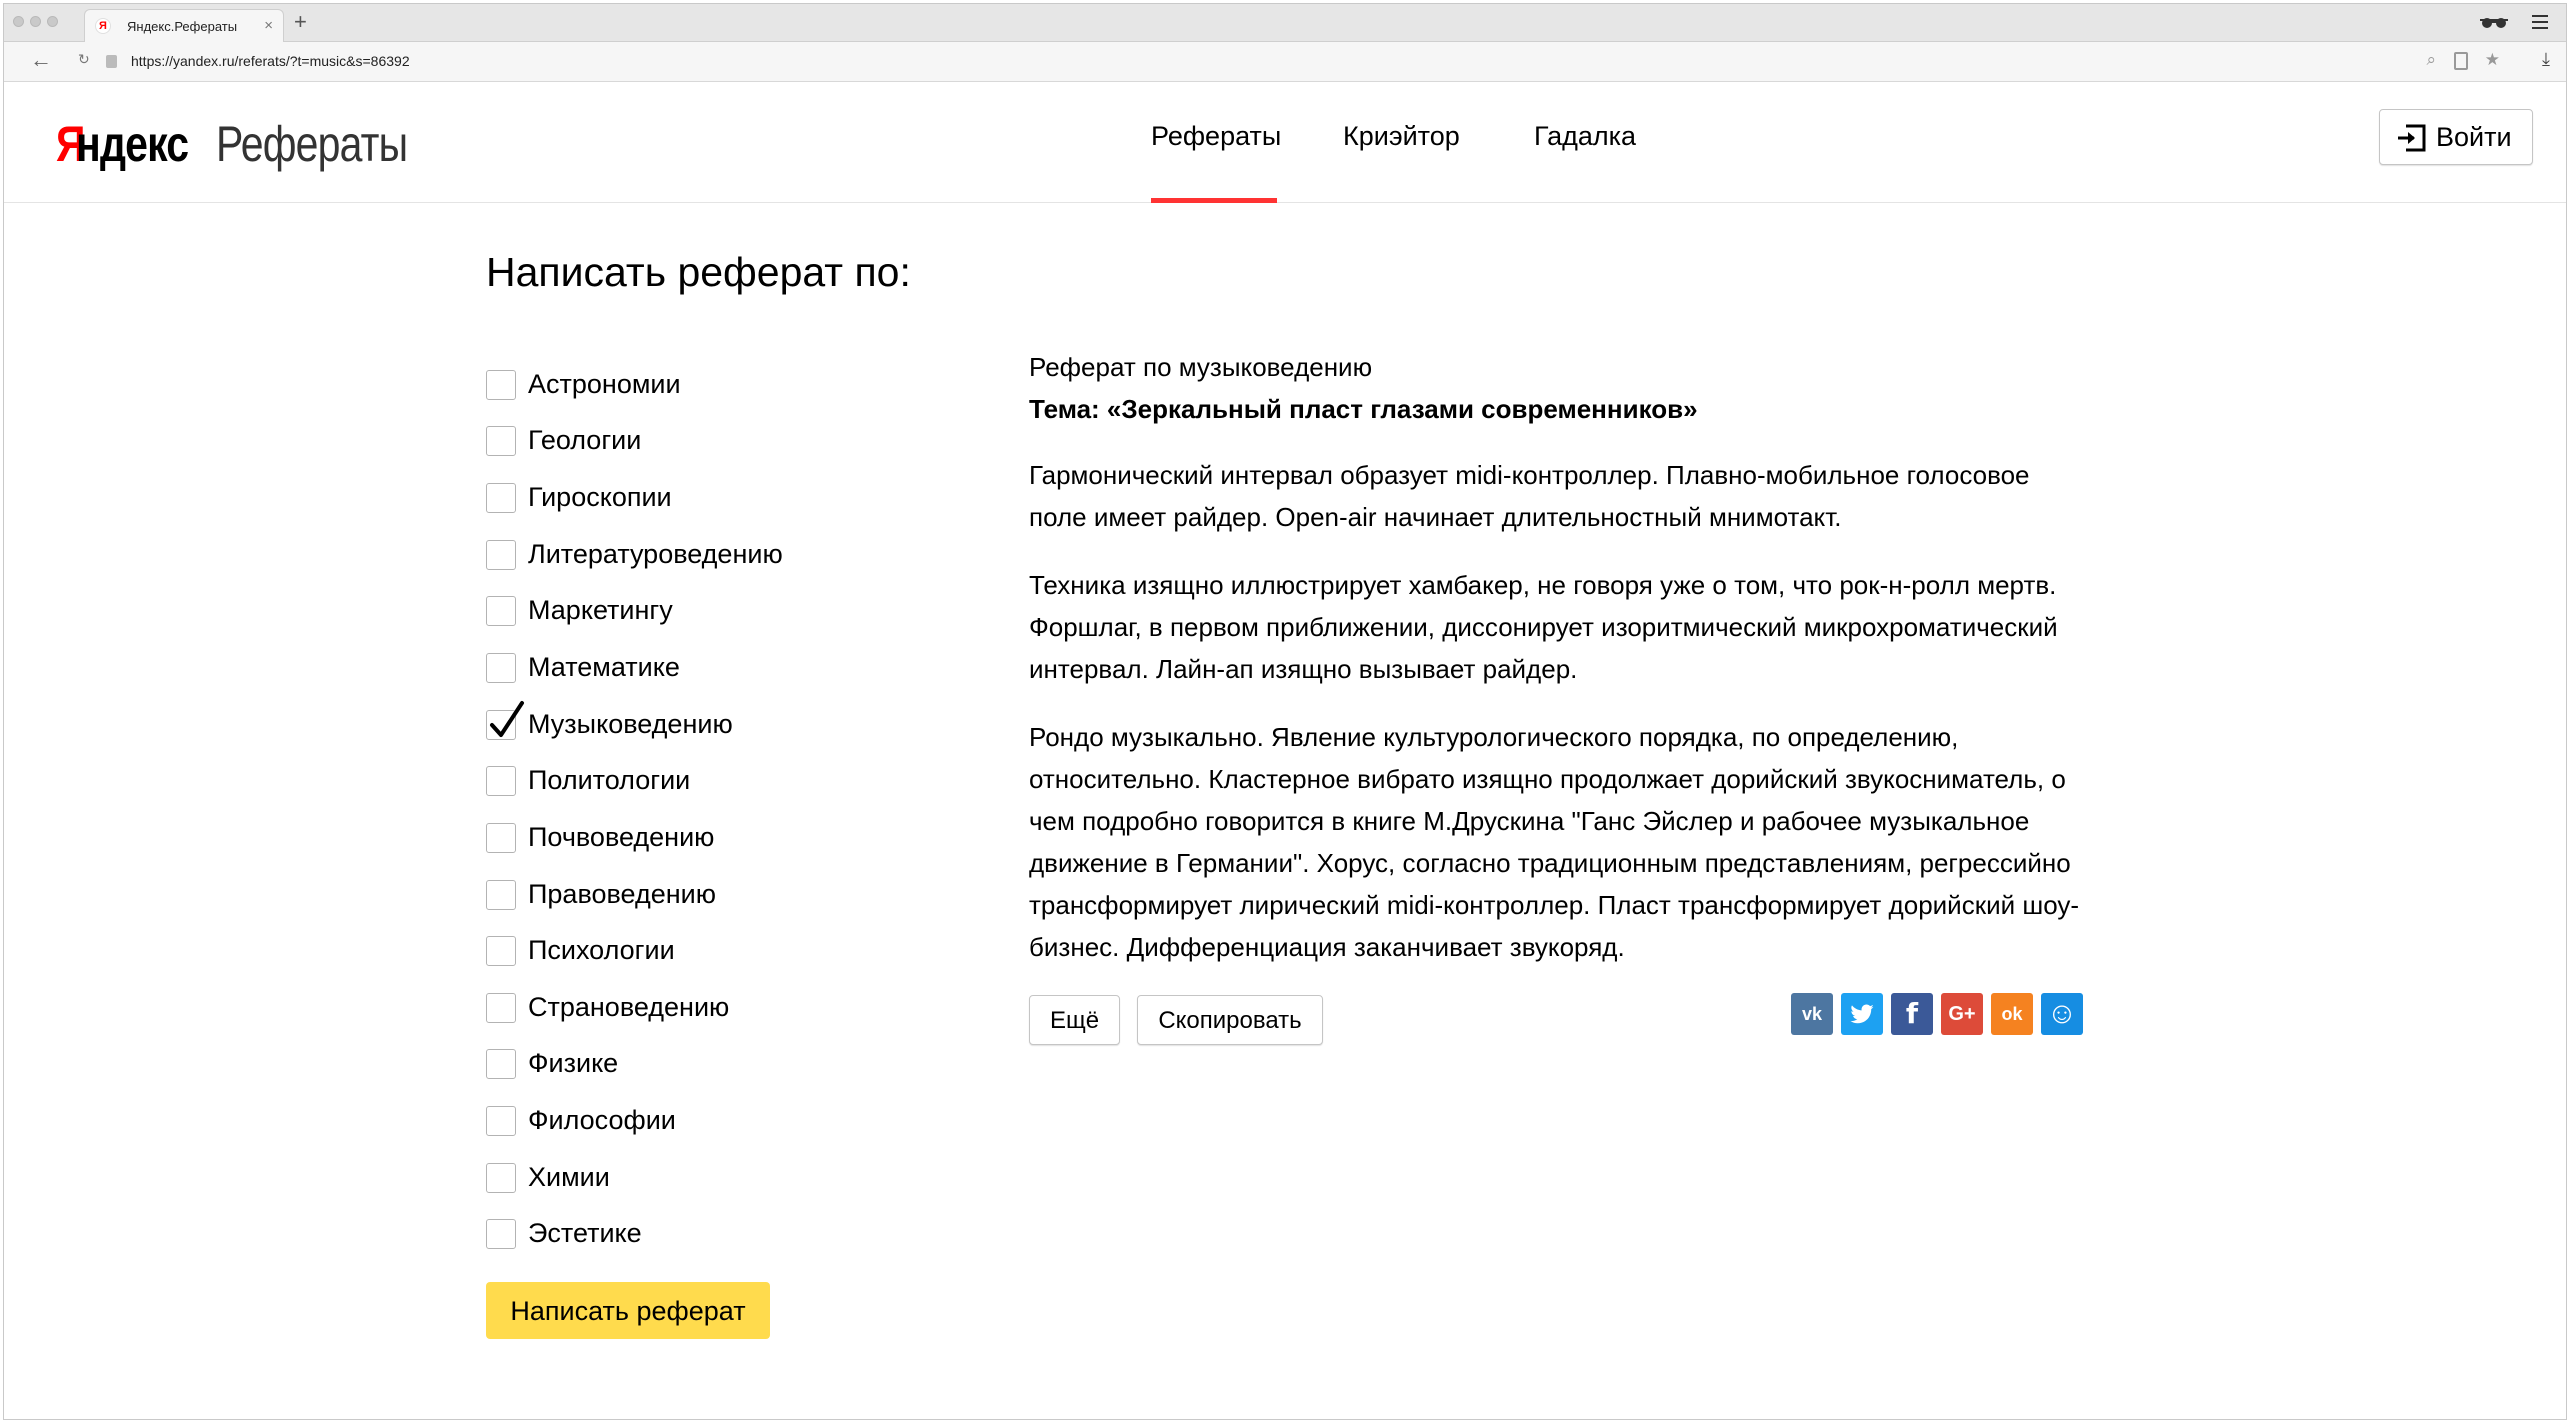 The height and width of the screenshot is (1423, 2570). I want to click on back-arrow-icon: ←, so click(41, 60).